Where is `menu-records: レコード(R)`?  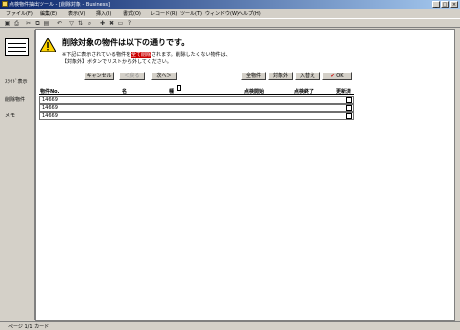 menu-records: レコード(R) is located at coordinates (163, 13).